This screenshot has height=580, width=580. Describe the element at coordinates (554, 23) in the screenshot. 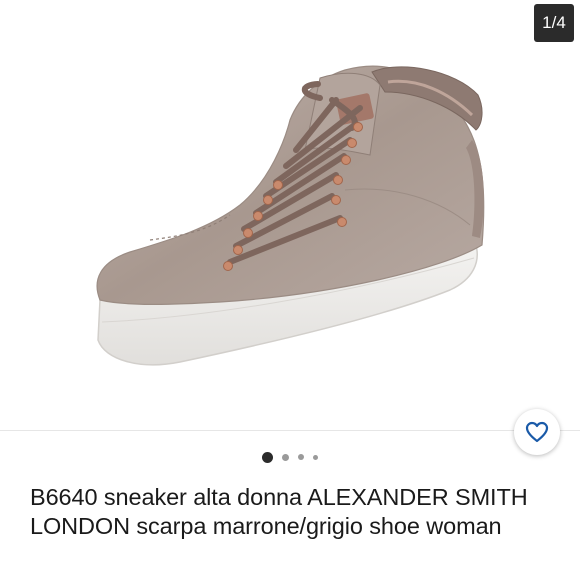

I see `image-counter: 1/4` at that location.